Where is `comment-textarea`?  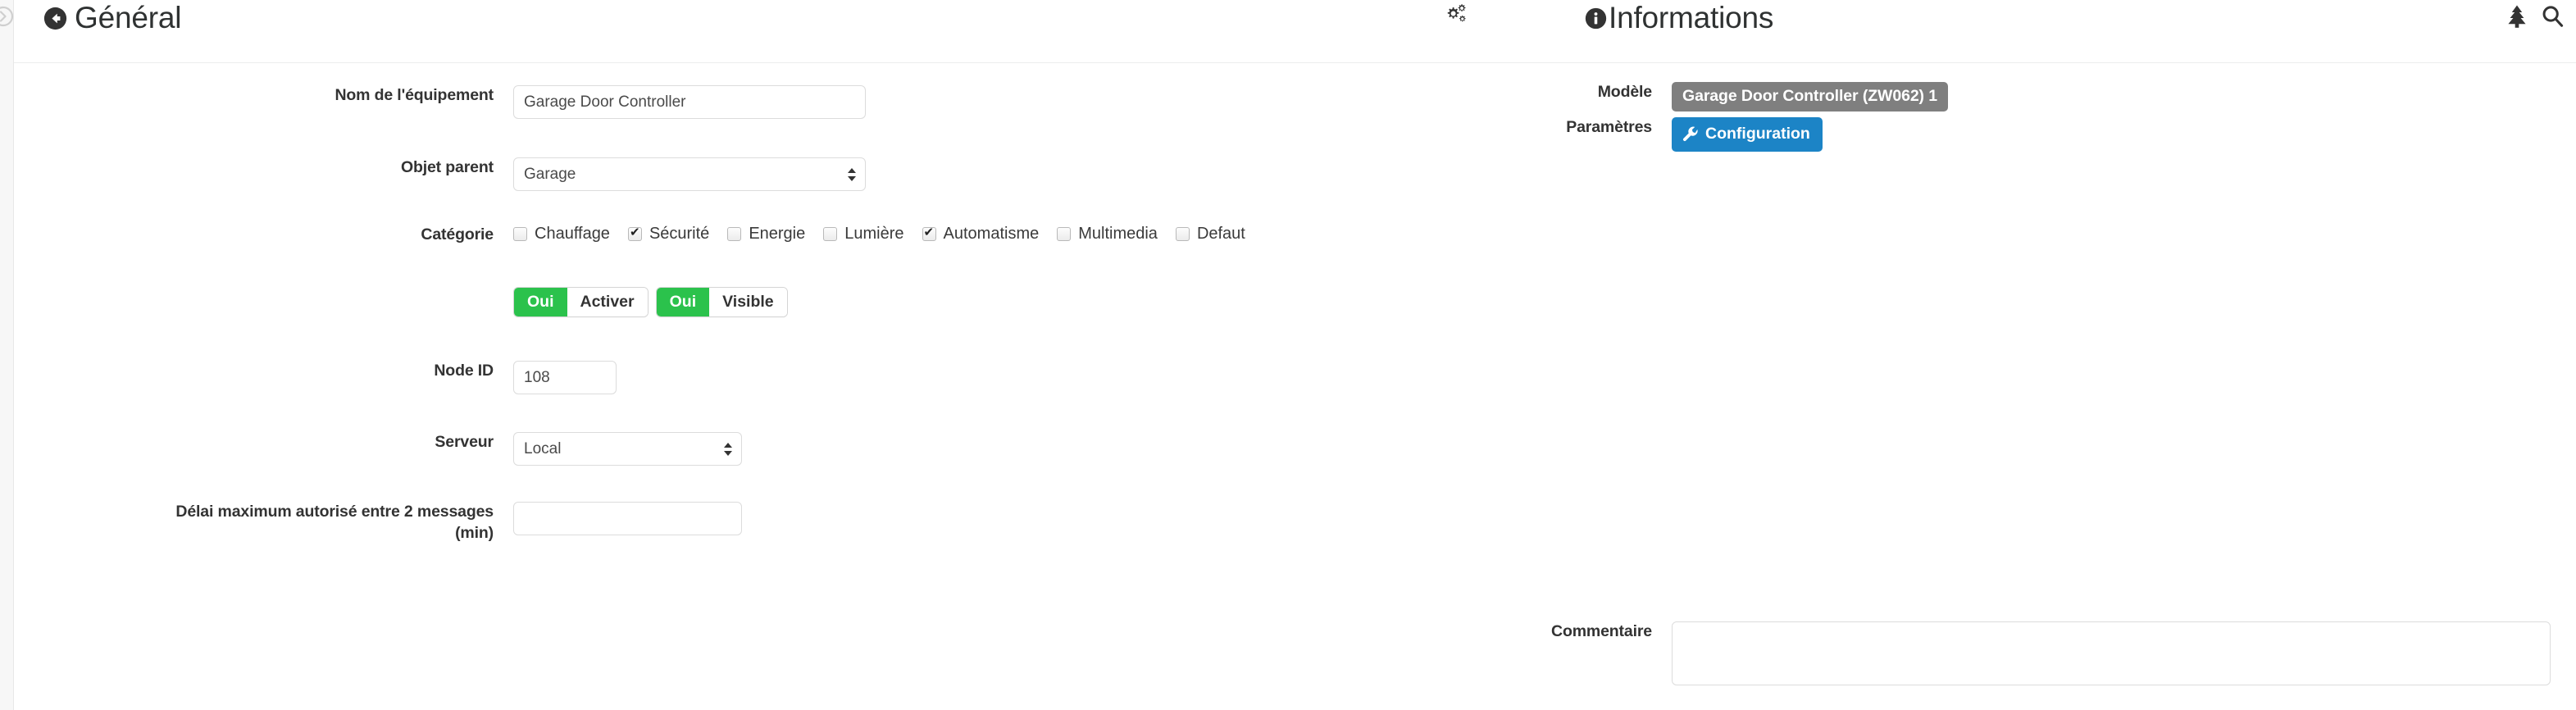 comment-textarea is located at coordinates (2111, 653).